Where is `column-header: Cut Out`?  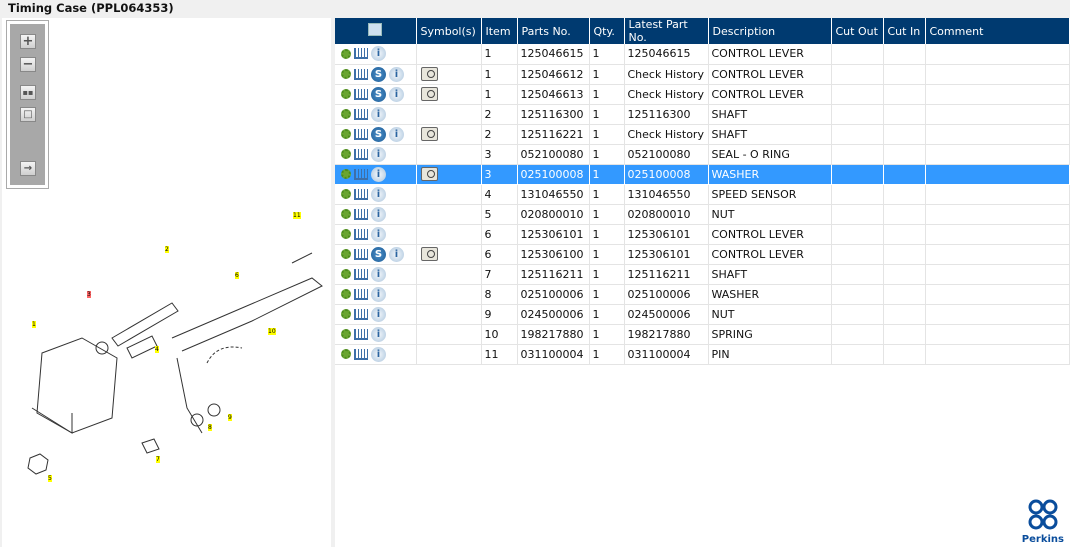 column-header: Cut Out is located at coordinates (857, 31).